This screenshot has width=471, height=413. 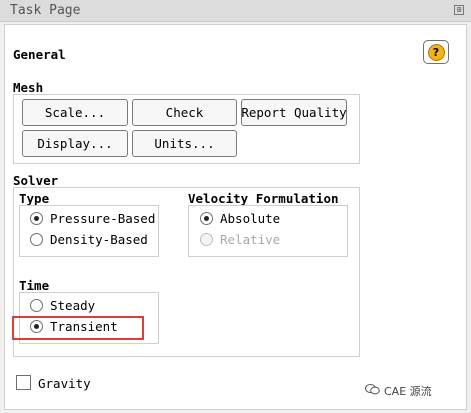 I want to click on steady-label: Steady, so click(x=73, y=305).